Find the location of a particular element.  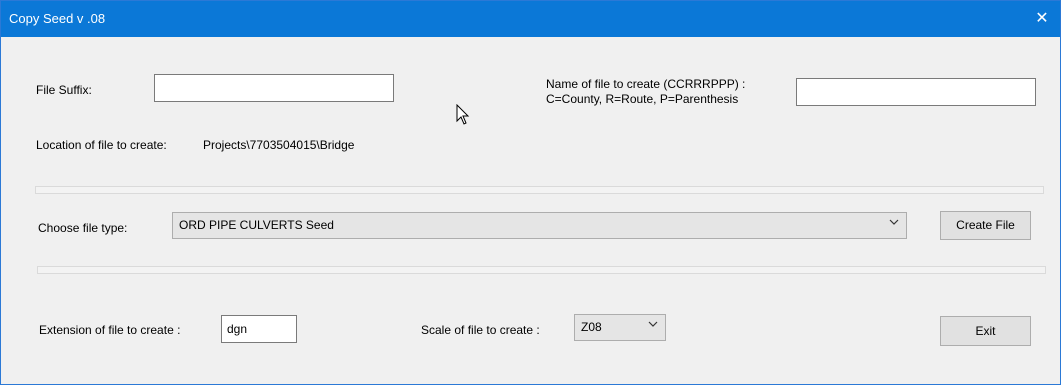

file-suffix-input is located at coordinates (274, 88).